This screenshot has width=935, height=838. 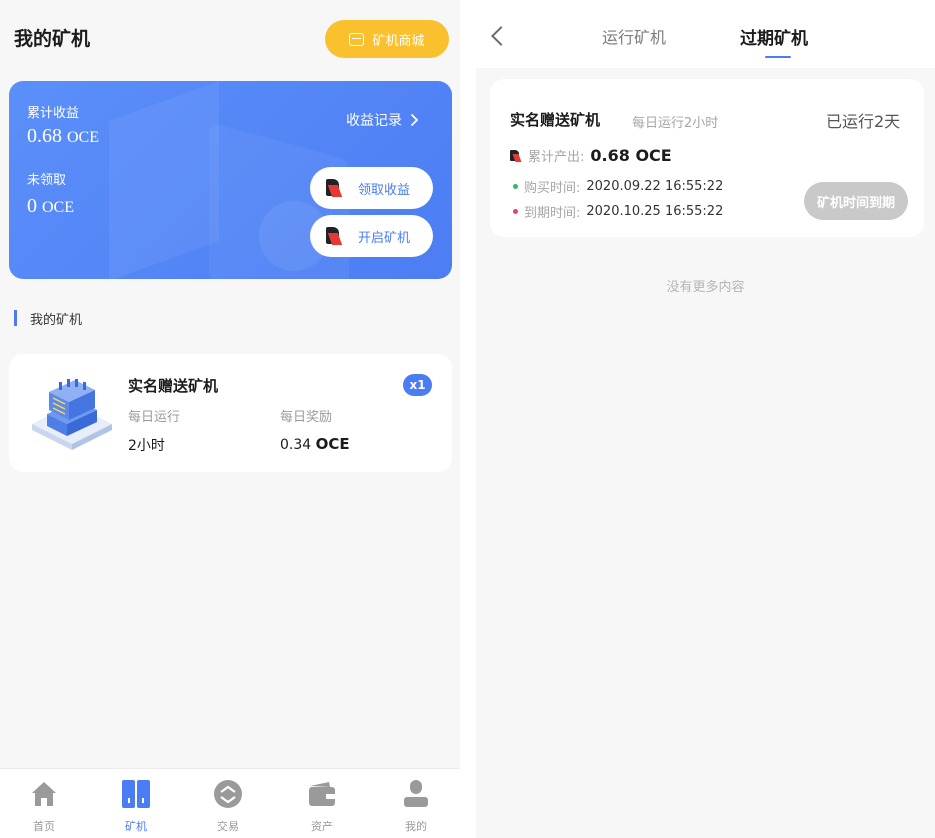 I want to click on unclaimed-label: 未领取, so click(x=47, y=180).